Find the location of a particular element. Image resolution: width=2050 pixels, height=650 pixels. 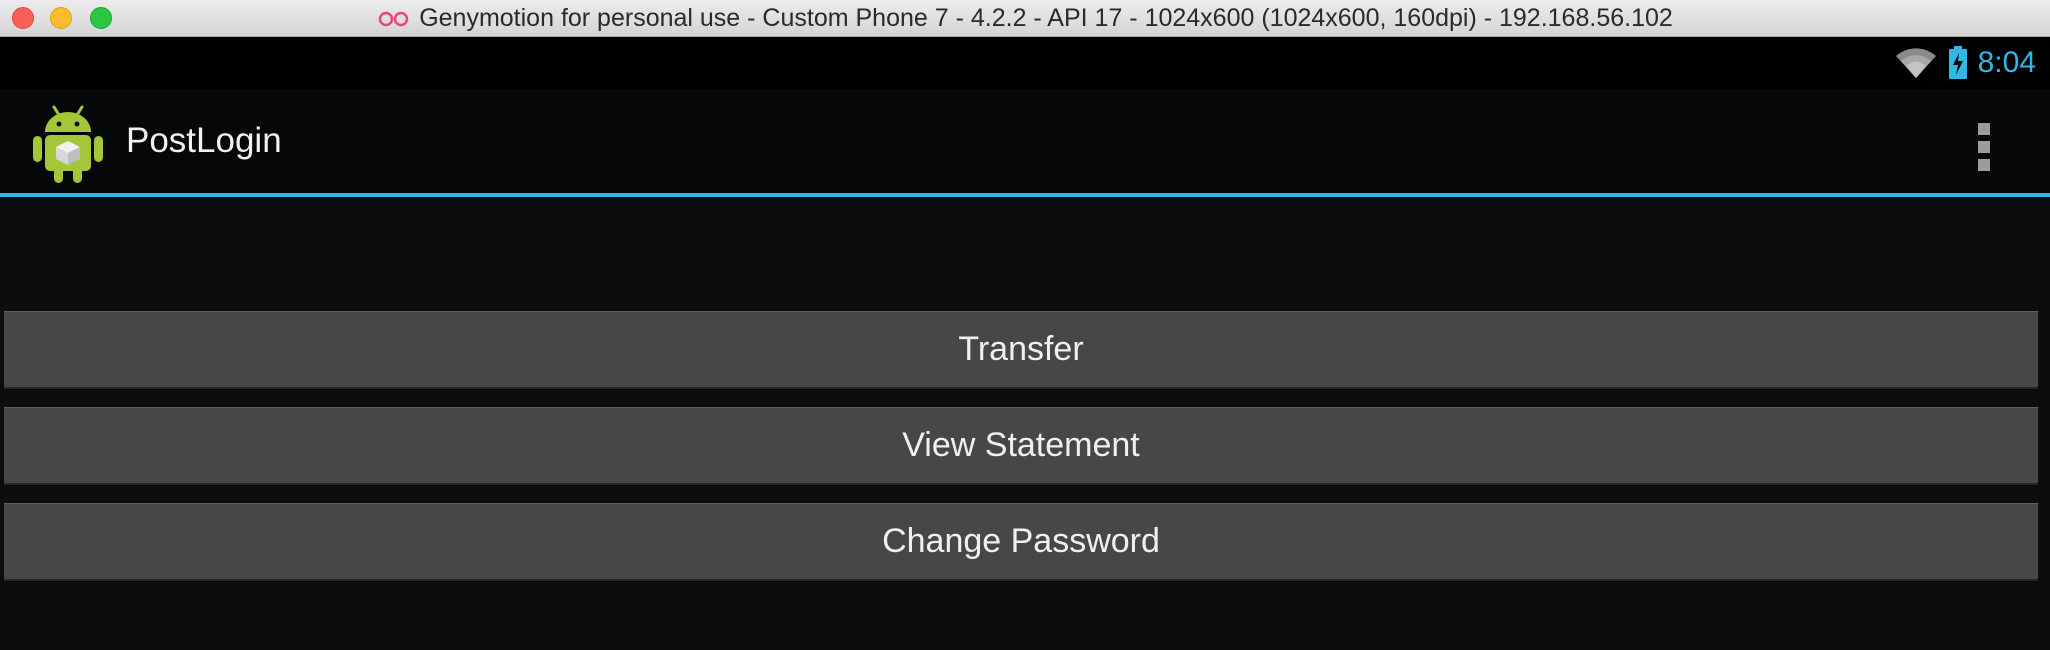

genymotion-logo-icon is located at coordinates (393, 18).